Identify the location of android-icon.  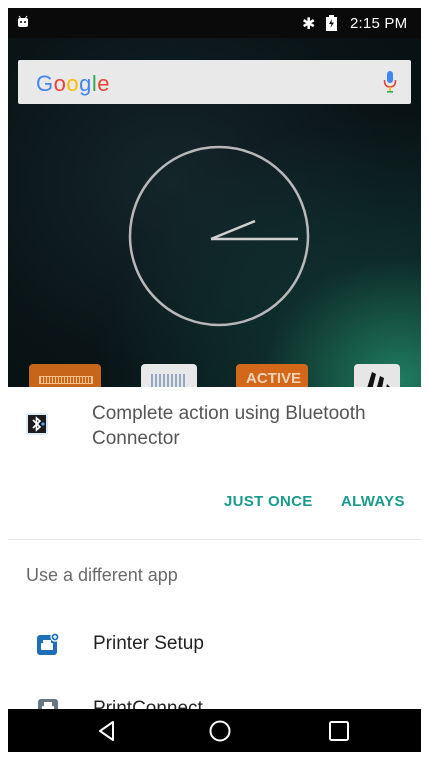
(23, 21).